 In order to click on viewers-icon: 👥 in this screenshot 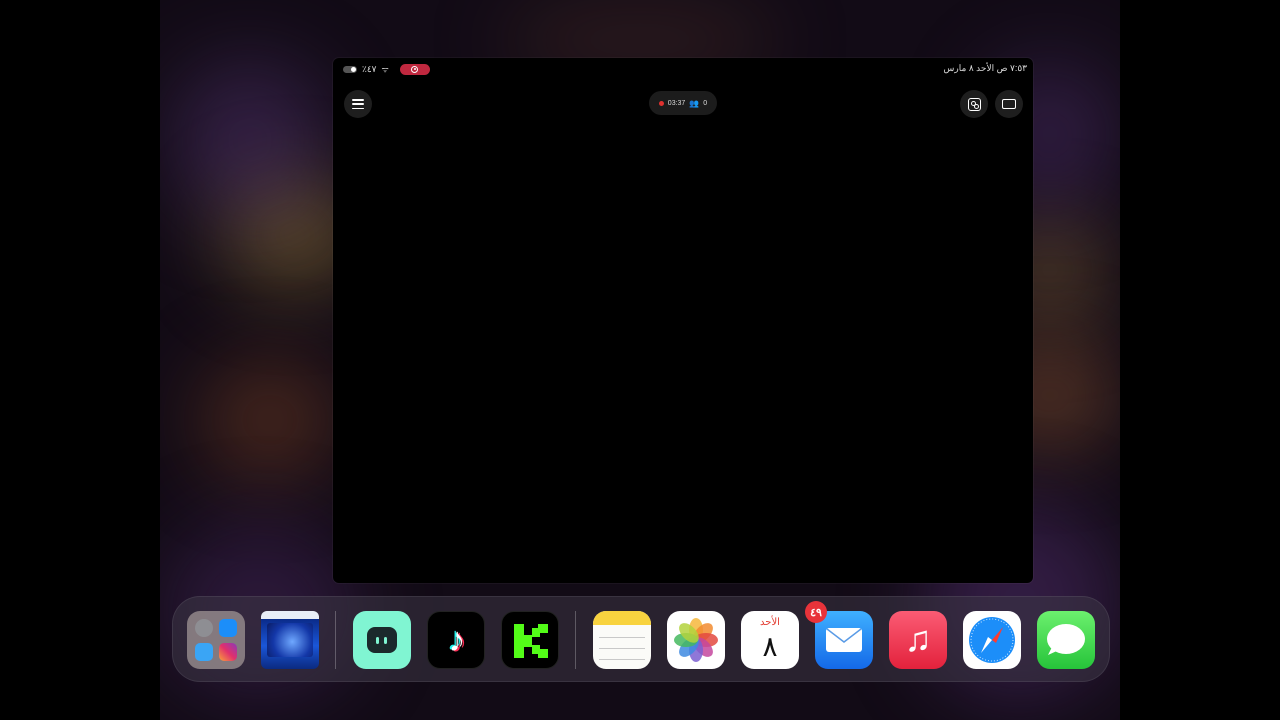, I will do `click(694, 103)`.